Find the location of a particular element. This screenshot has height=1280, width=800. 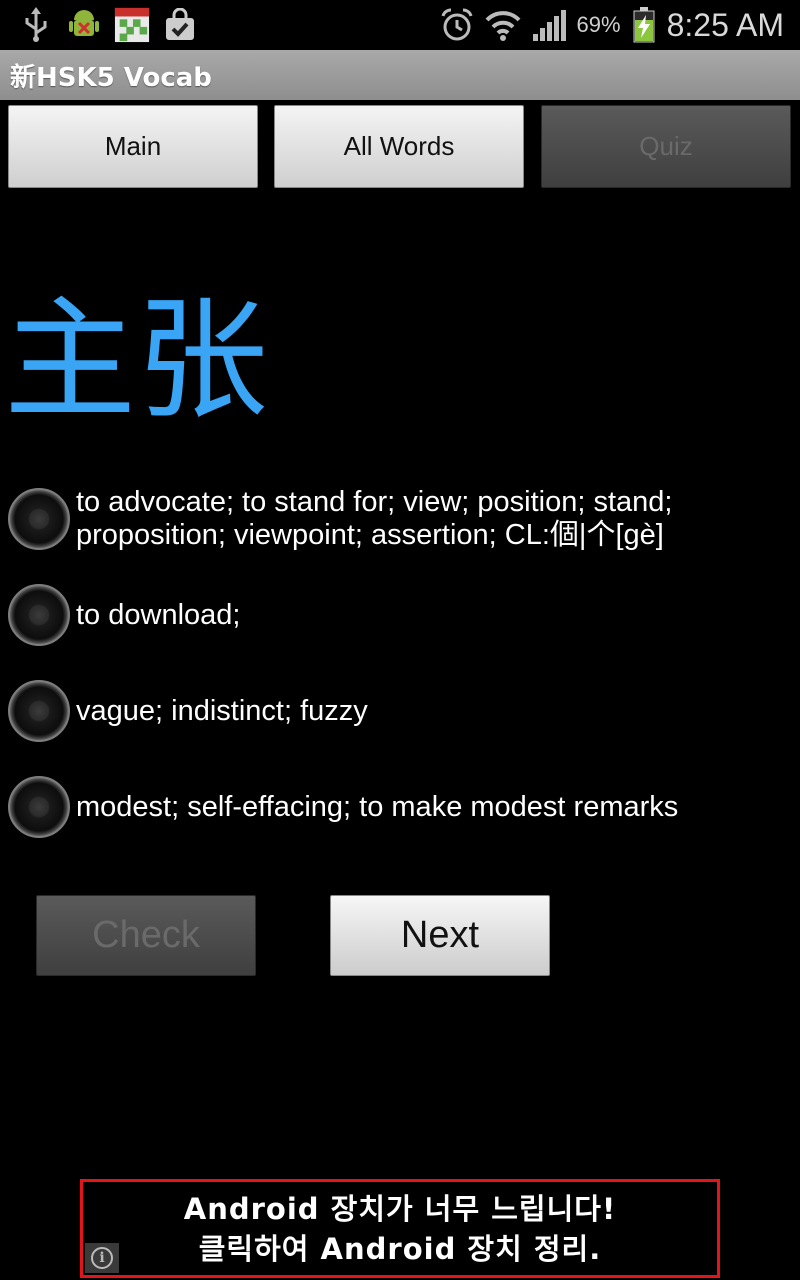

battery-charging-icon is located at coordinates (644, 25).